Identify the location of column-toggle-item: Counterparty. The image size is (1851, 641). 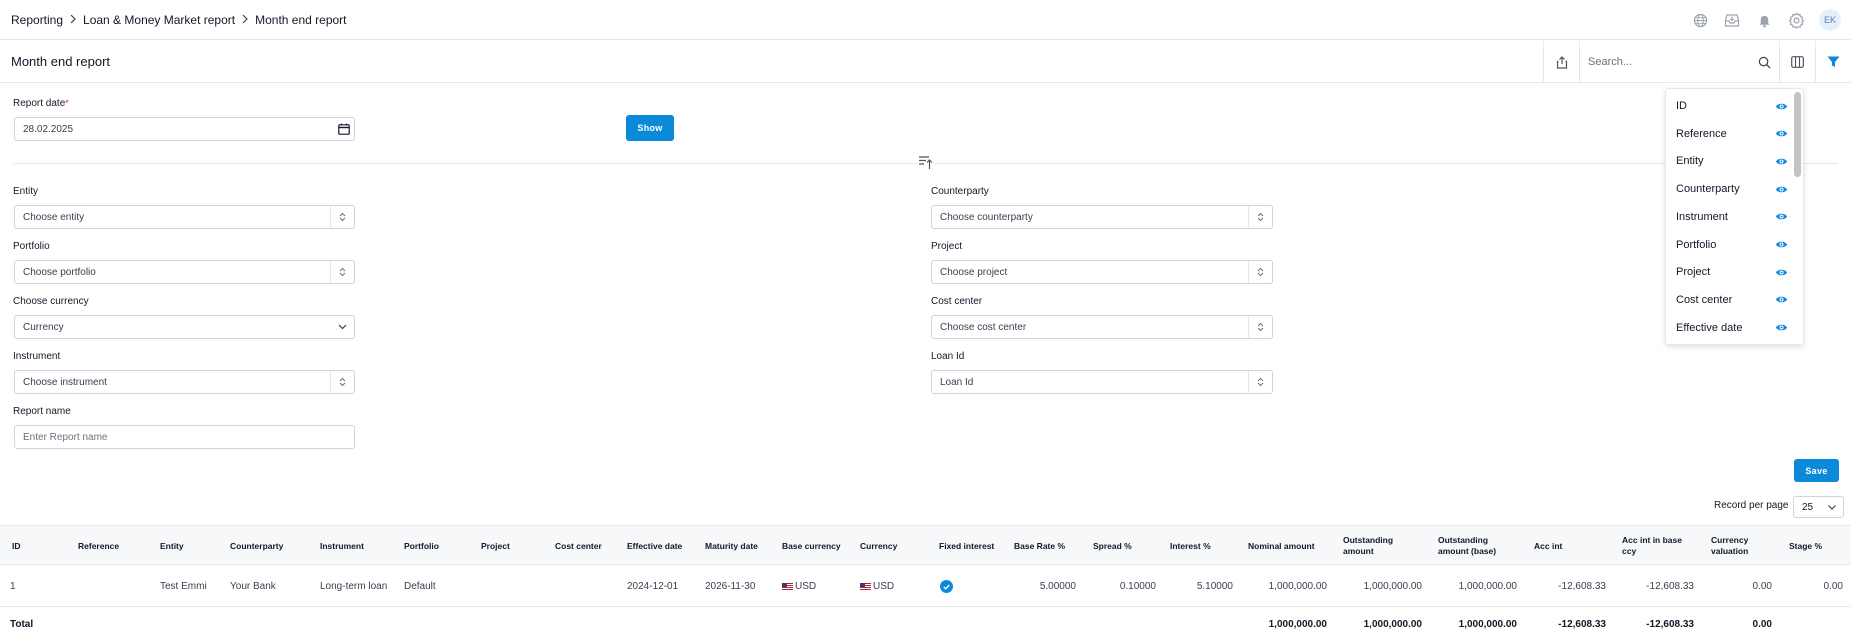
(1732, 189).